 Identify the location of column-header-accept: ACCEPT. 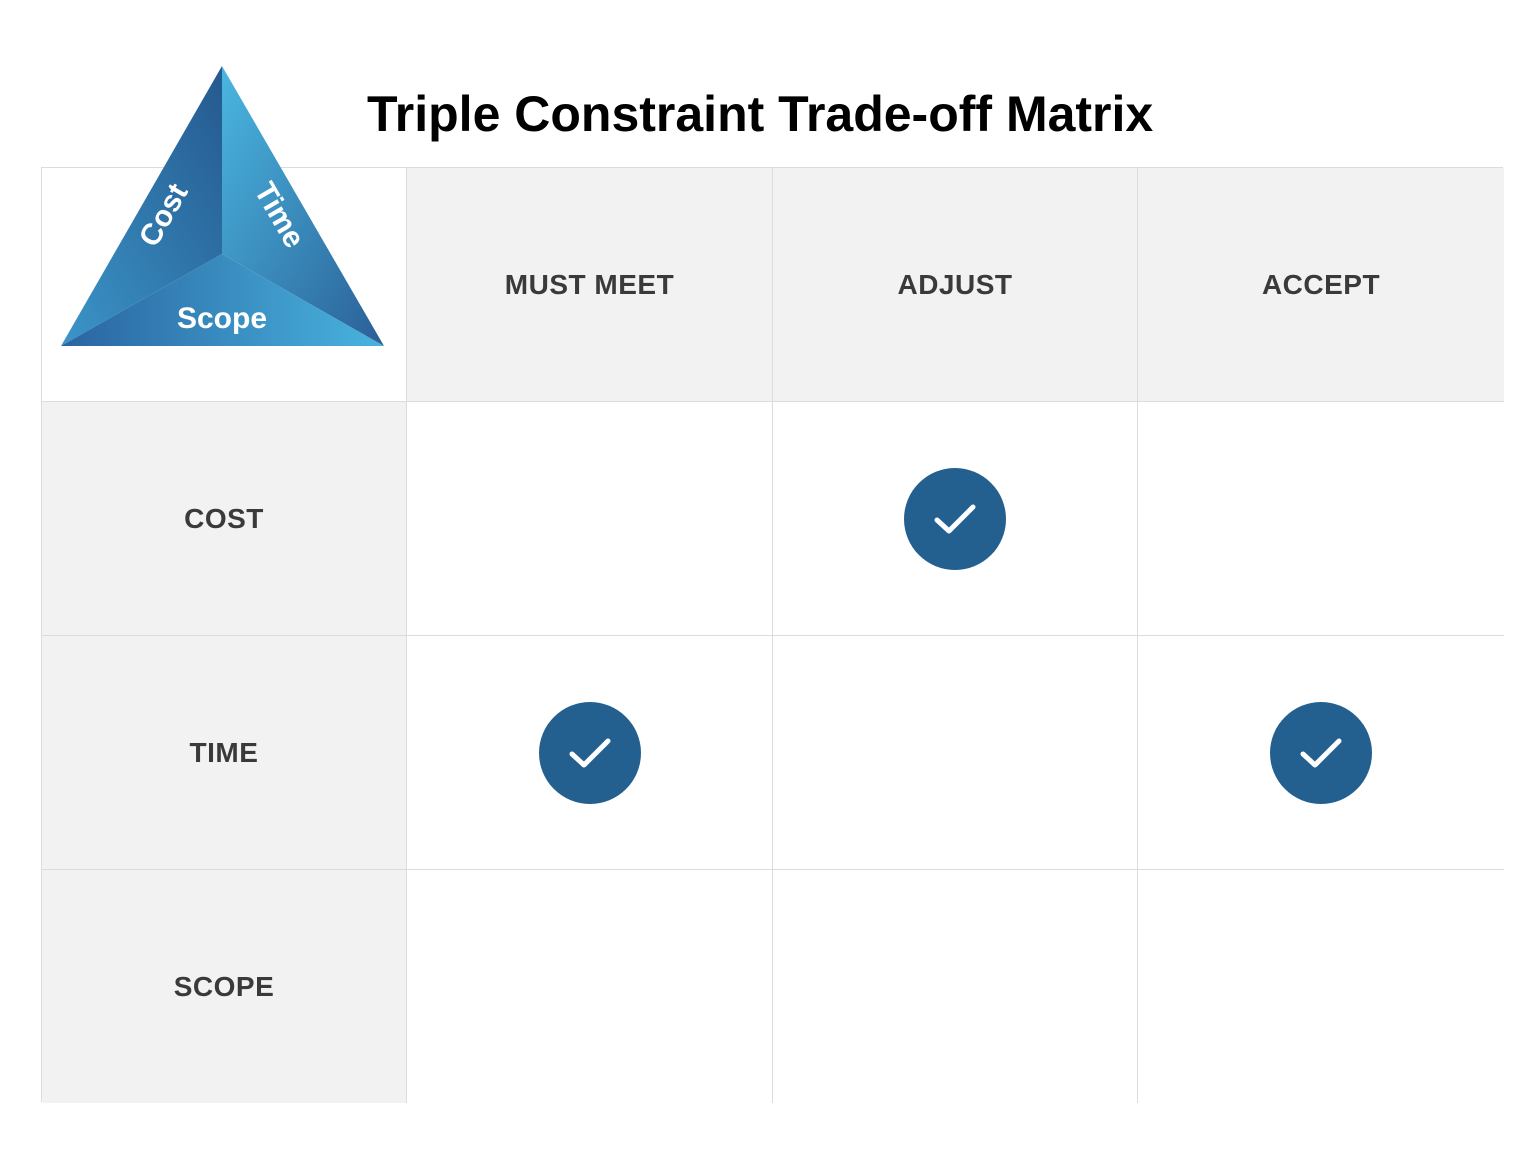
(1321, 285).